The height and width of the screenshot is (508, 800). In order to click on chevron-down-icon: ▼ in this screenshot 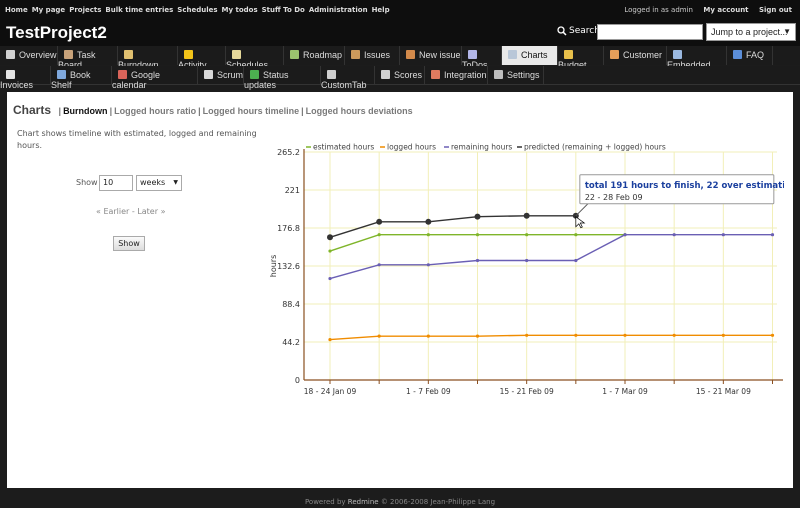, I will do `click(787, 31)`.